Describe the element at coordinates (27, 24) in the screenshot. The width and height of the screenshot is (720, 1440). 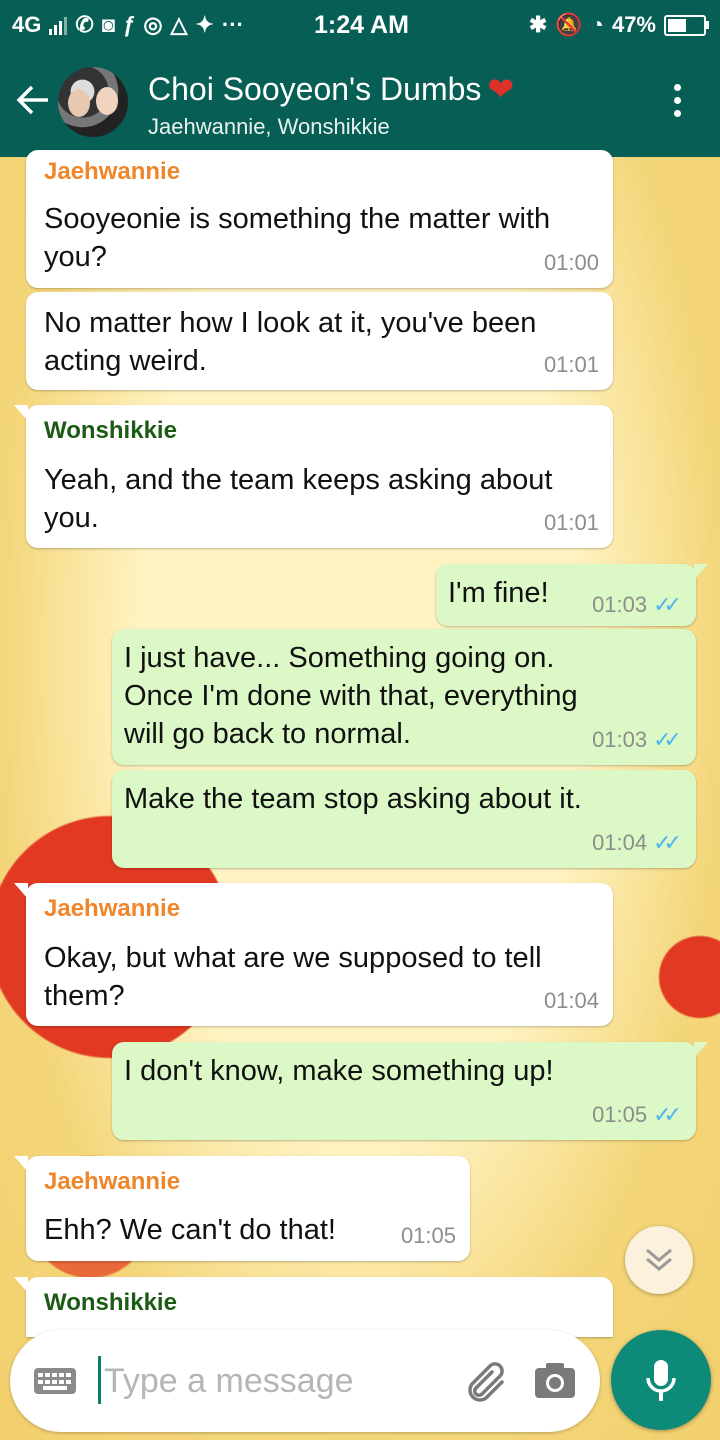
I see `network-label: 4G` at that location.